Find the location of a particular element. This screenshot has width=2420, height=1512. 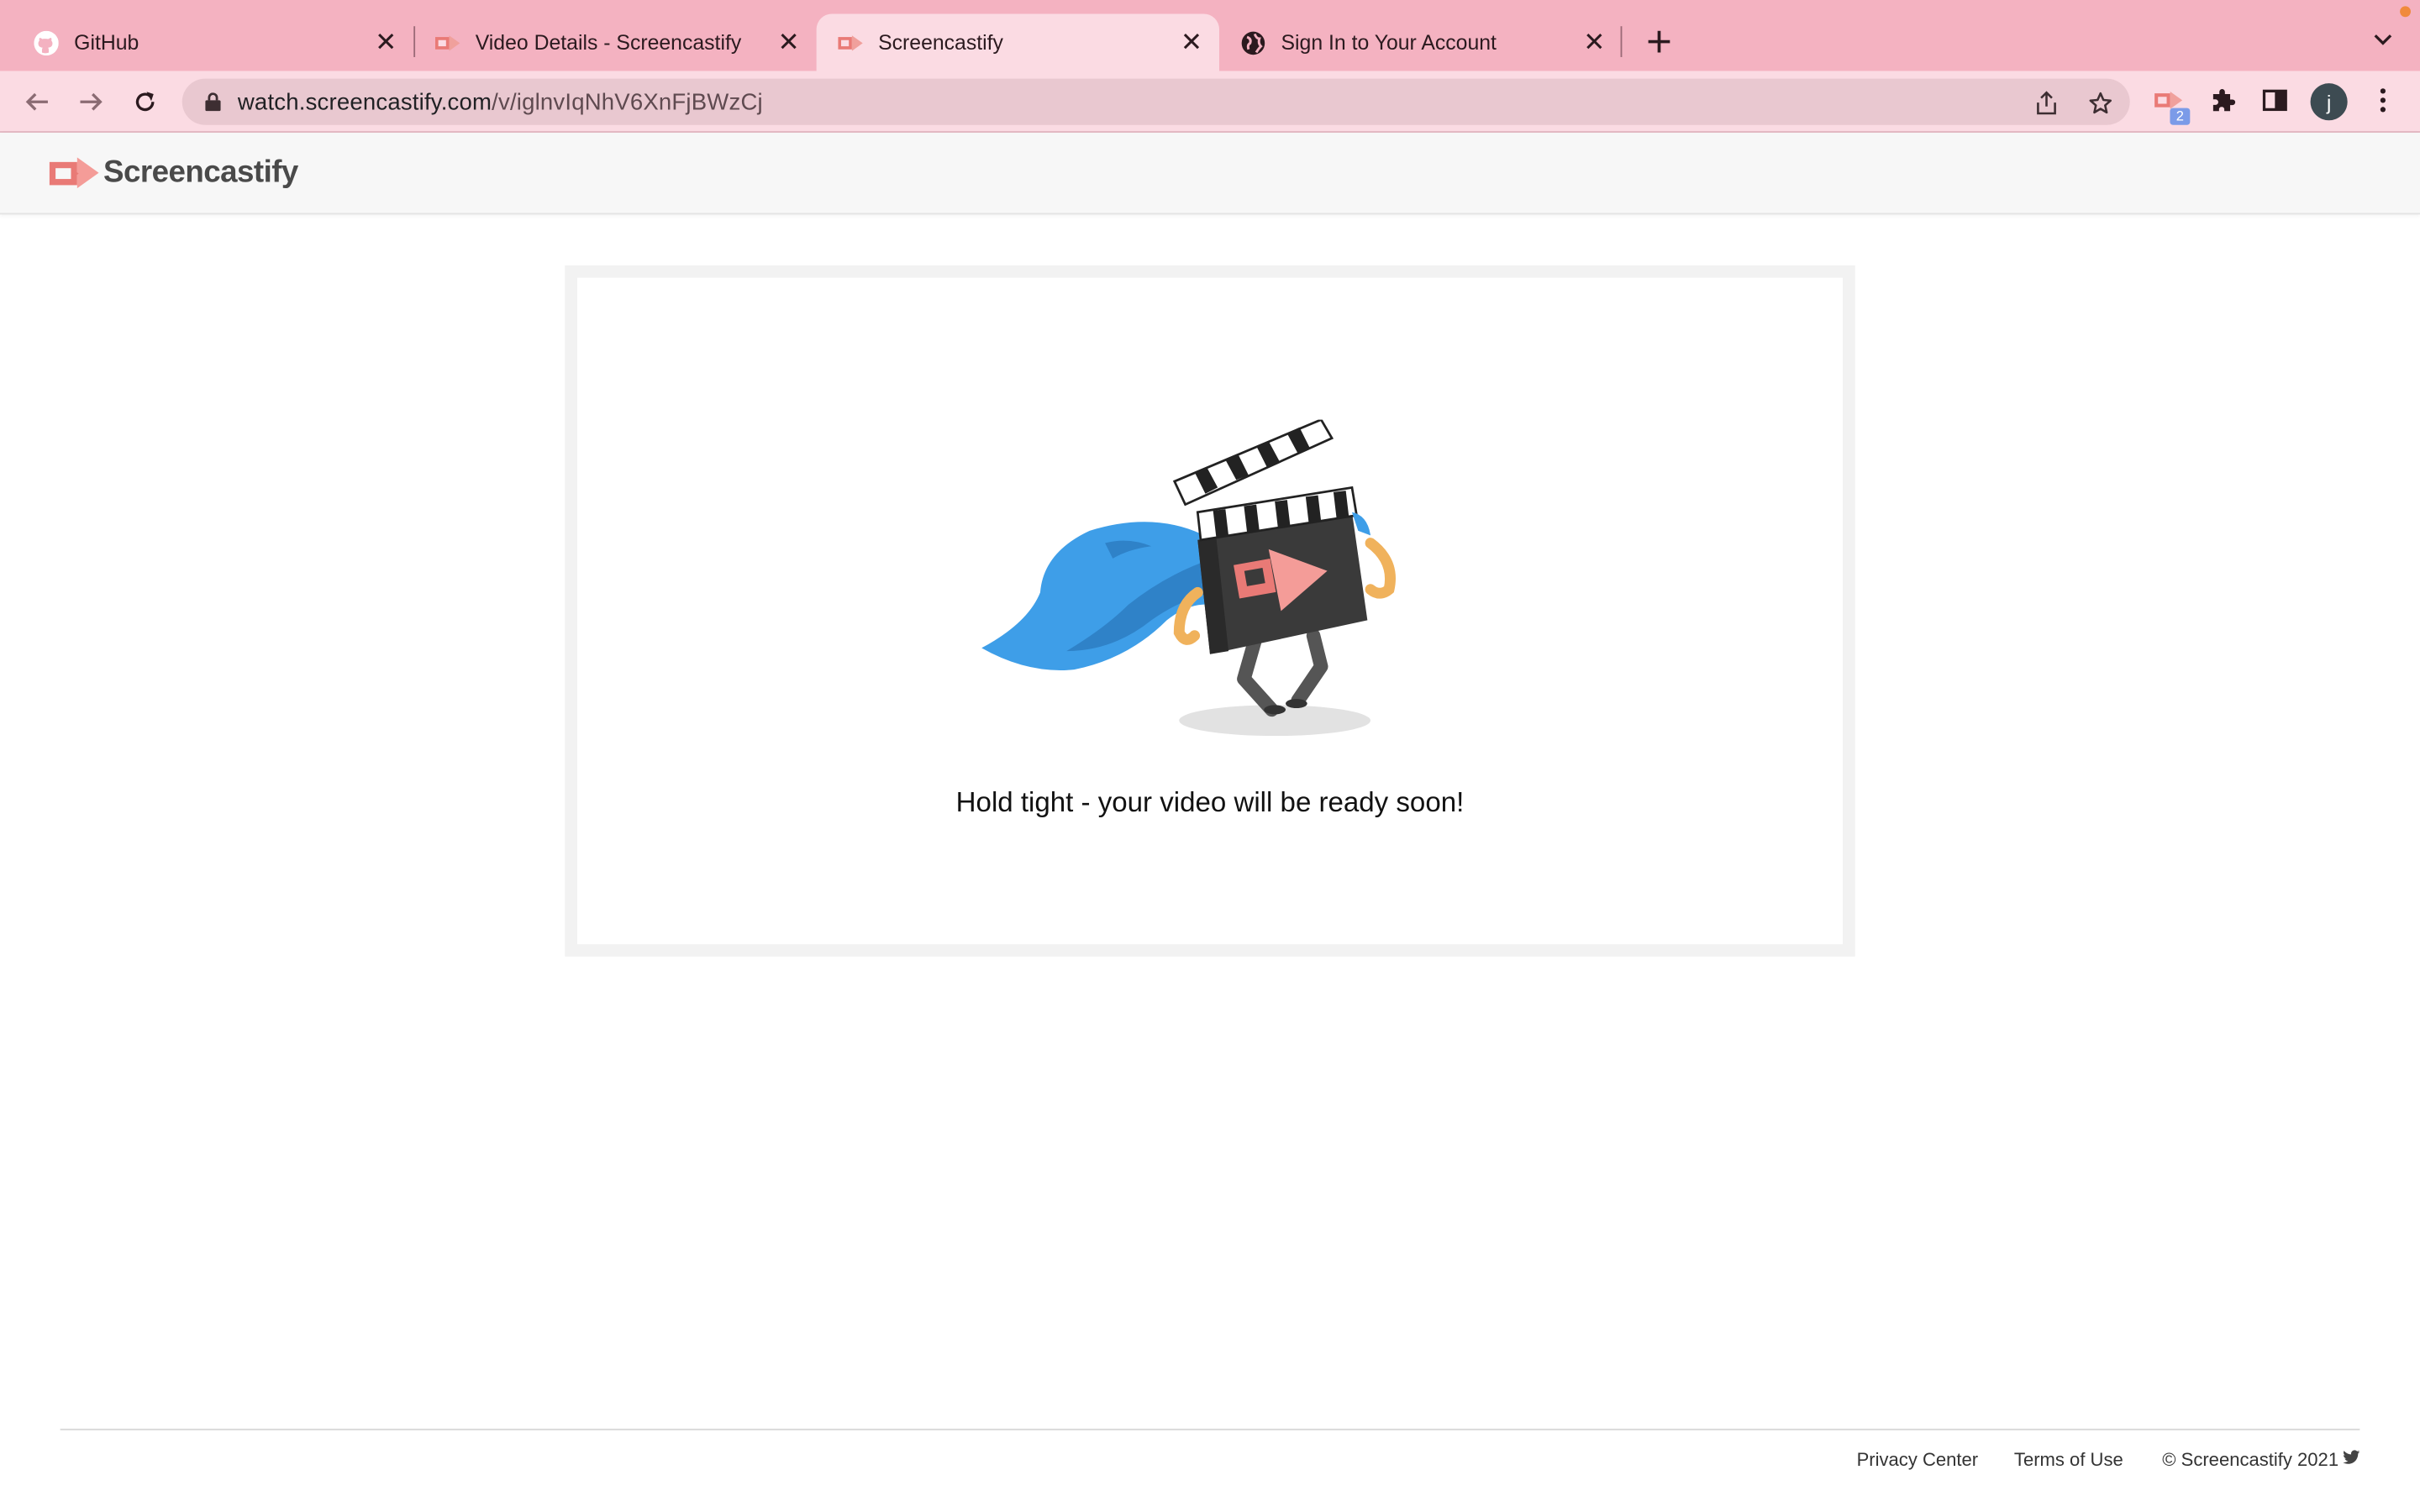

bookmark-star-icon is located at coordinates (2100, 104).